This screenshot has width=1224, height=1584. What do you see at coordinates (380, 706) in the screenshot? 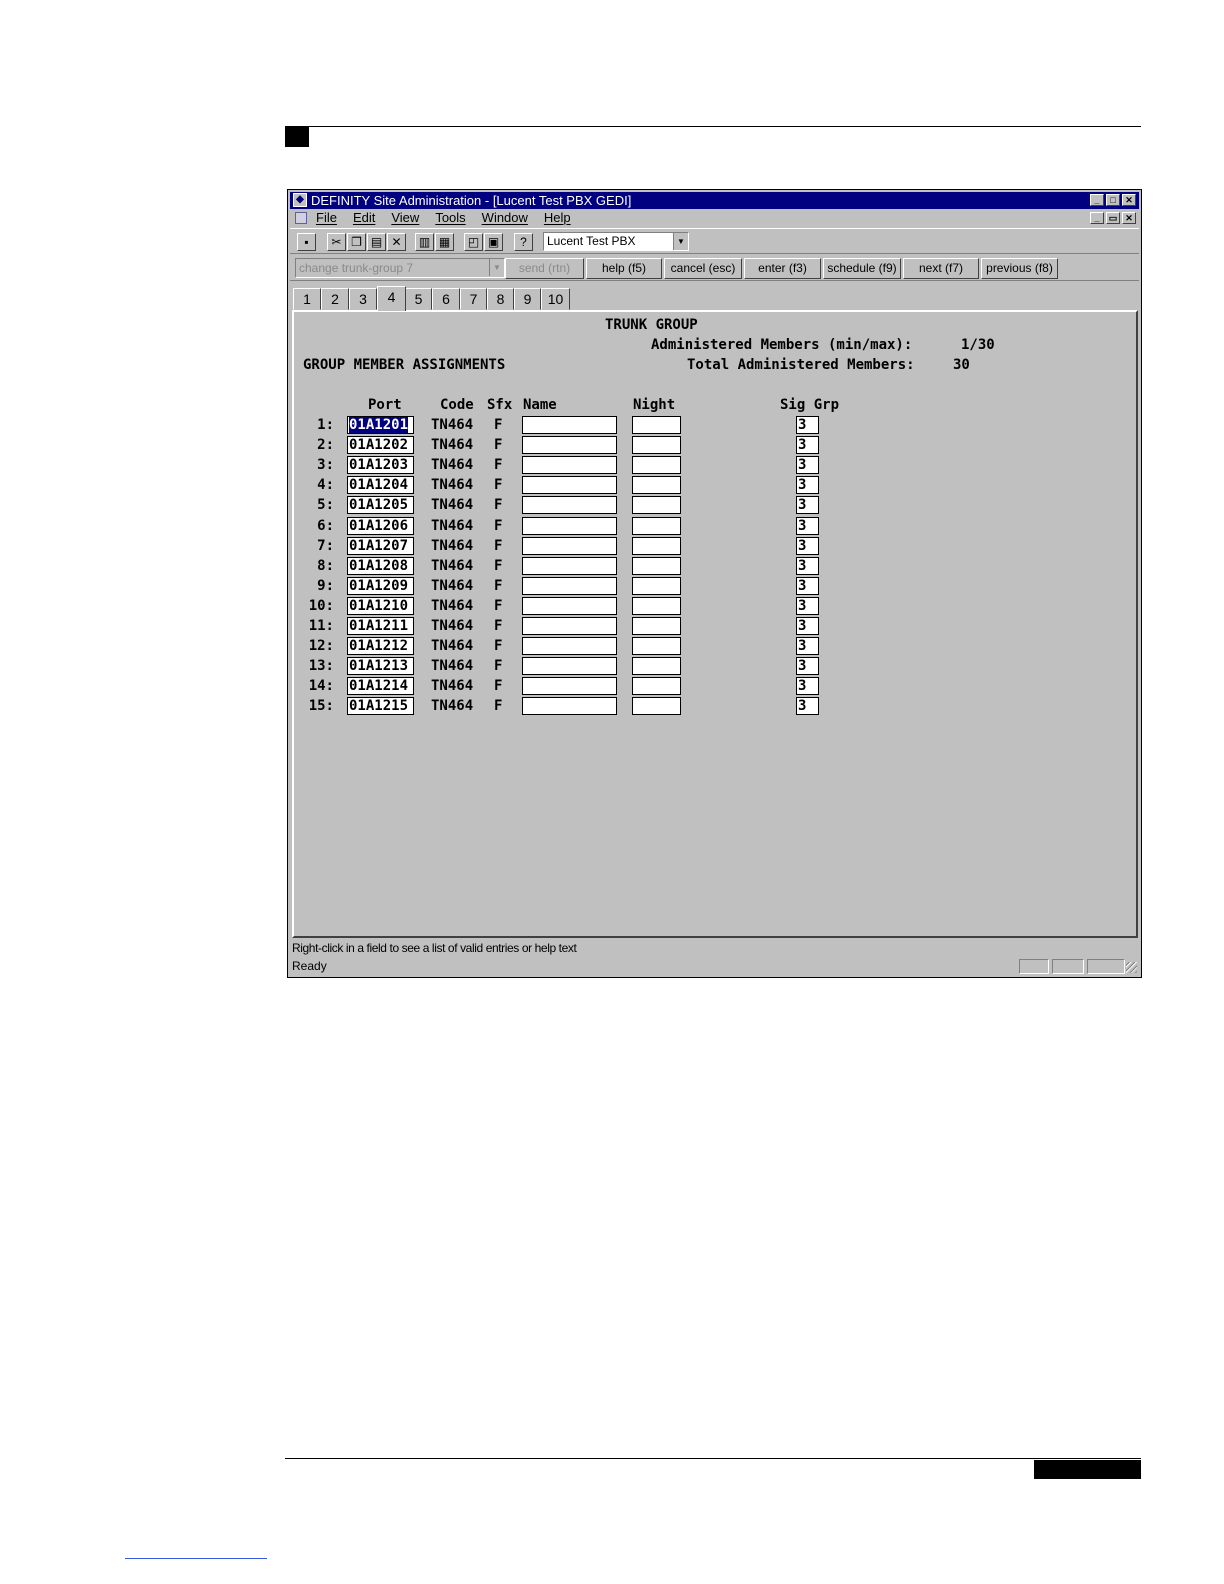
I see `port-field: 01A1215` at bounding box center [380, 706].